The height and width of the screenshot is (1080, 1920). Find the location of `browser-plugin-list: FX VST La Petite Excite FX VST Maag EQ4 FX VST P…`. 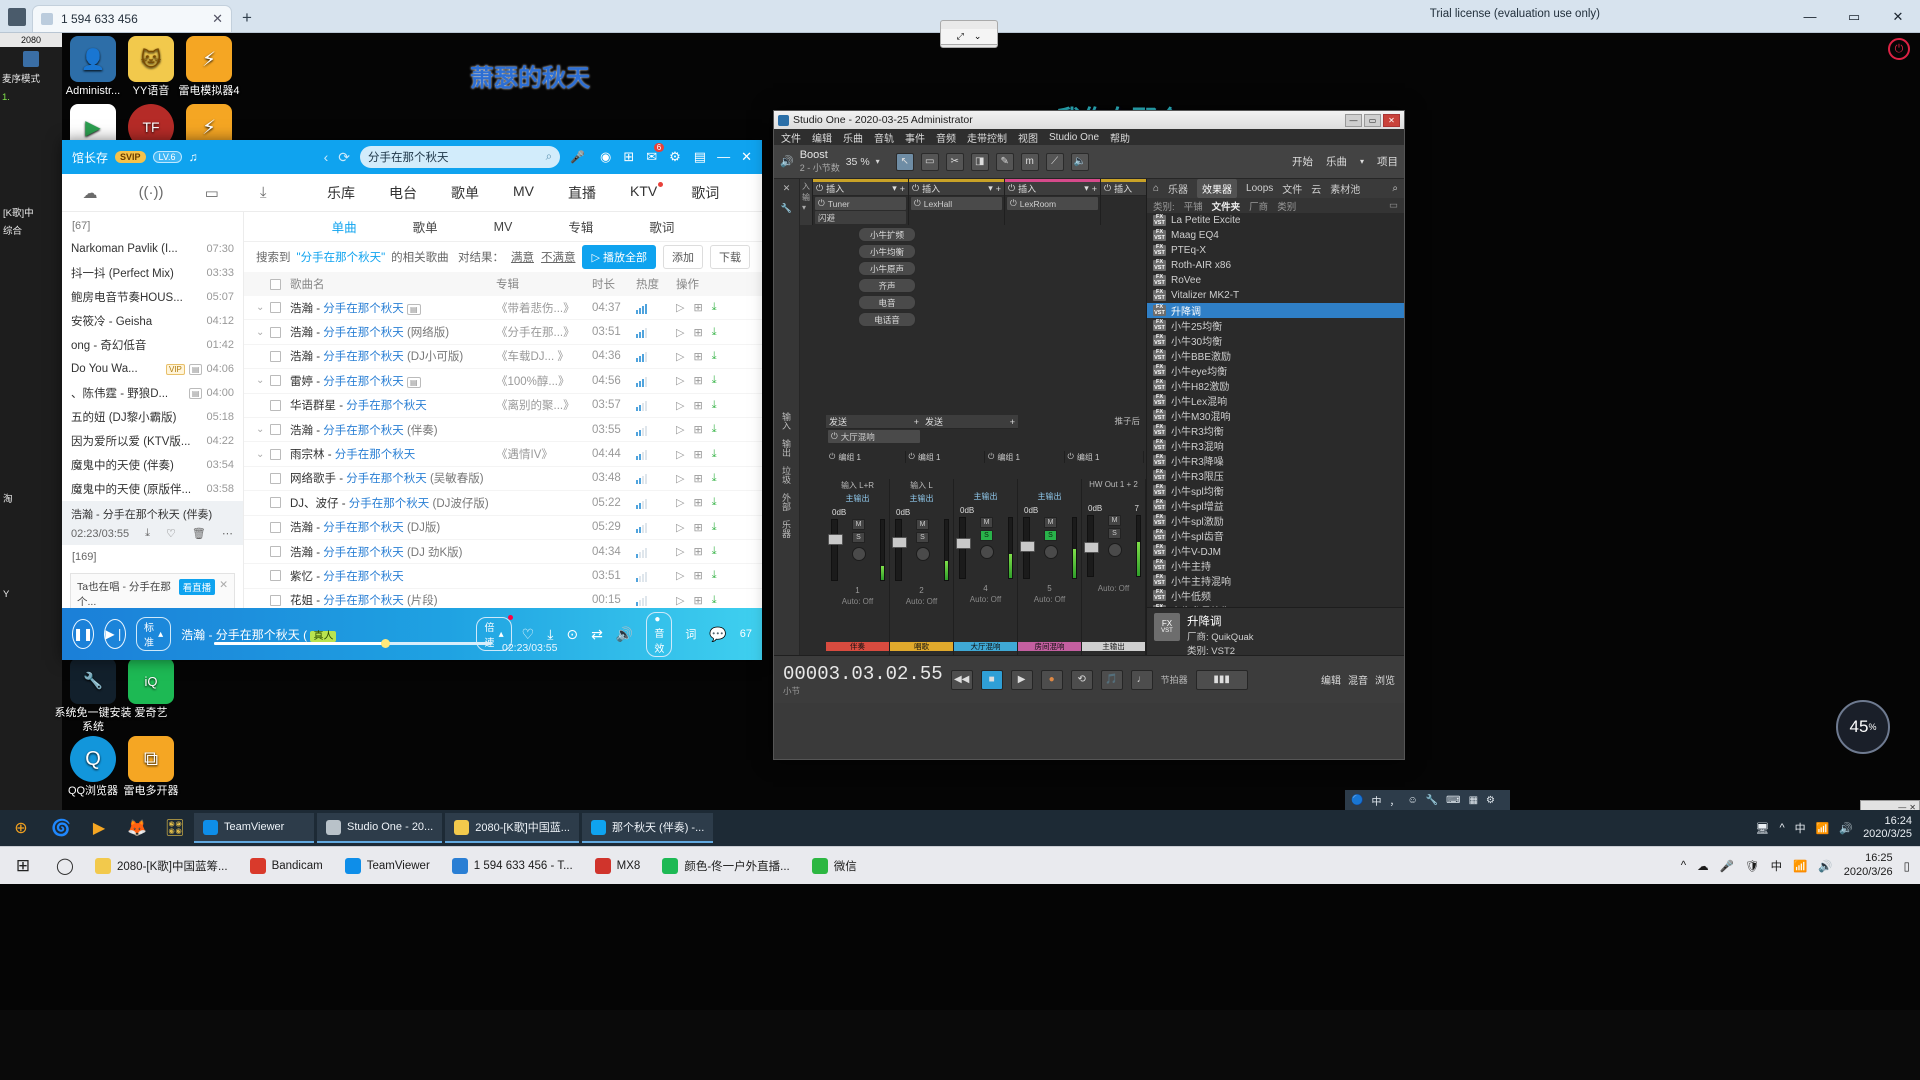

browser-plugin-list: FX VST La Petite Excite FX VST Maag EQ4 FX VST P… is located at coordinates (1275, 410).